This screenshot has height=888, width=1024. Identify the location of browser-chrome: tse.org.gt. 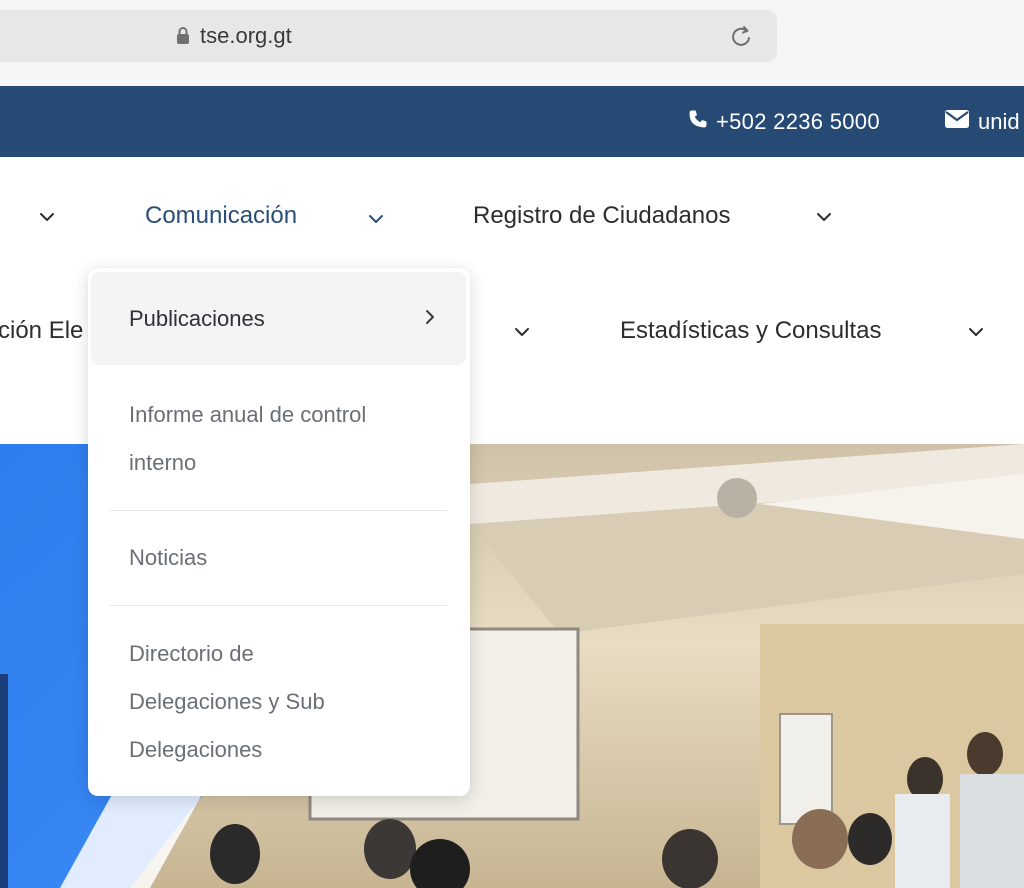
(512, 43).